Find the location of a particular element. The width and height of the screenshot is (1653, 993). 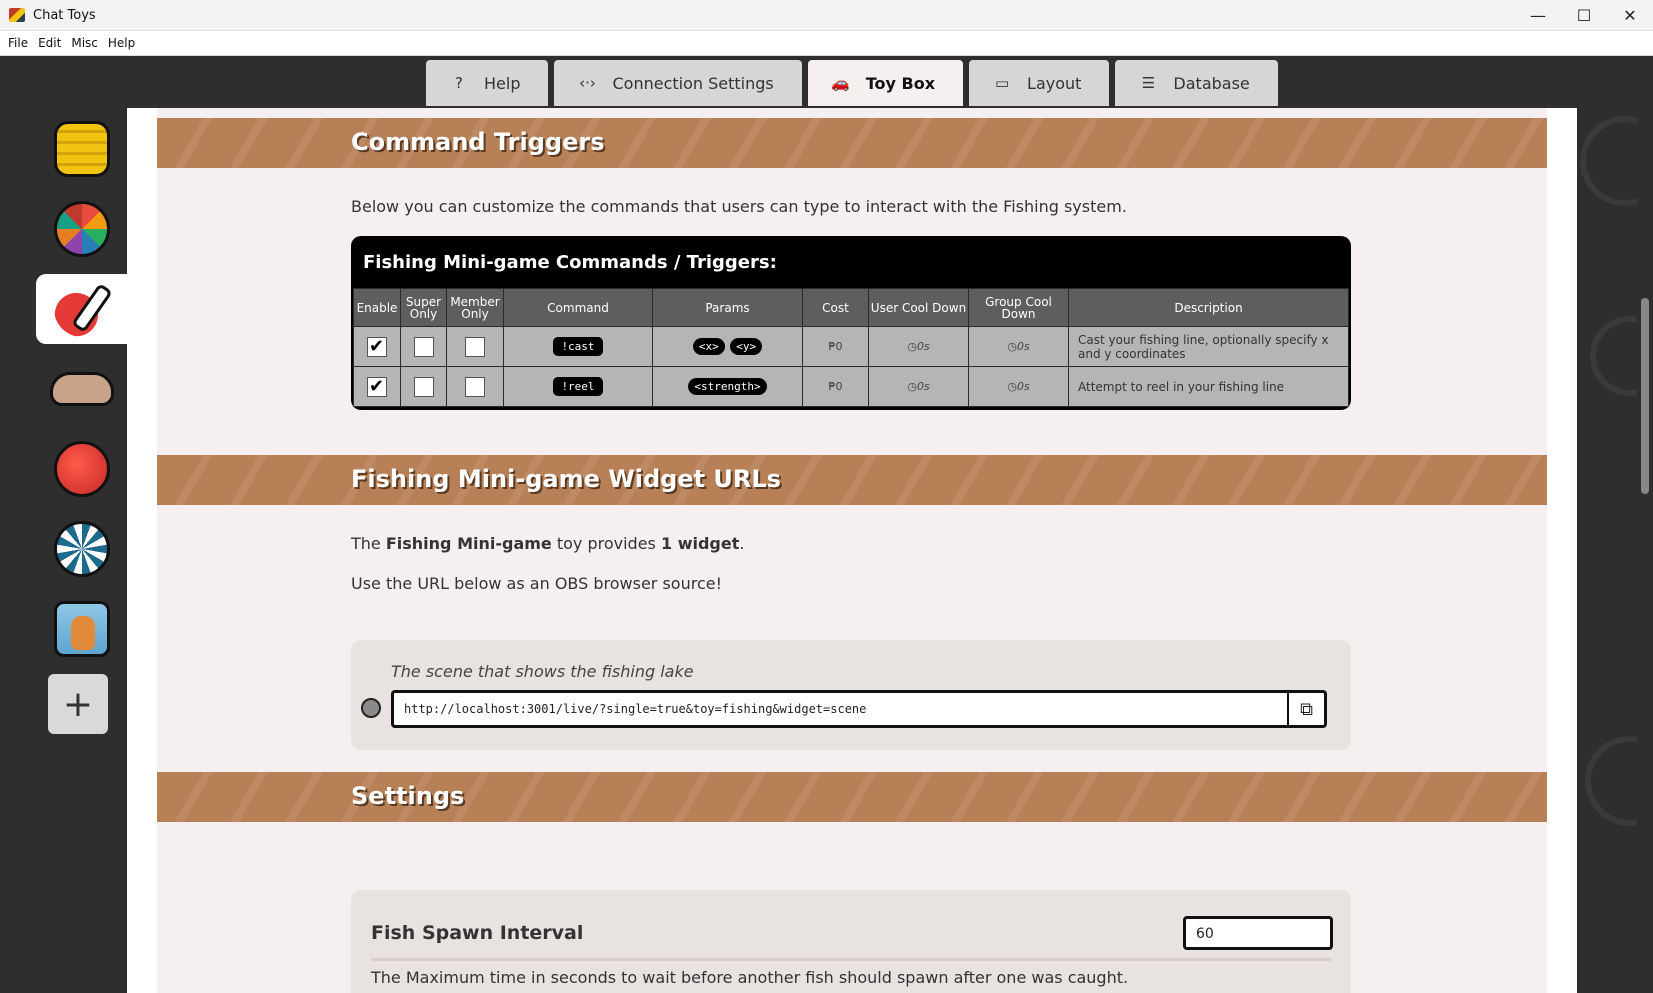

app-icon is located at coordinates (17, 15).